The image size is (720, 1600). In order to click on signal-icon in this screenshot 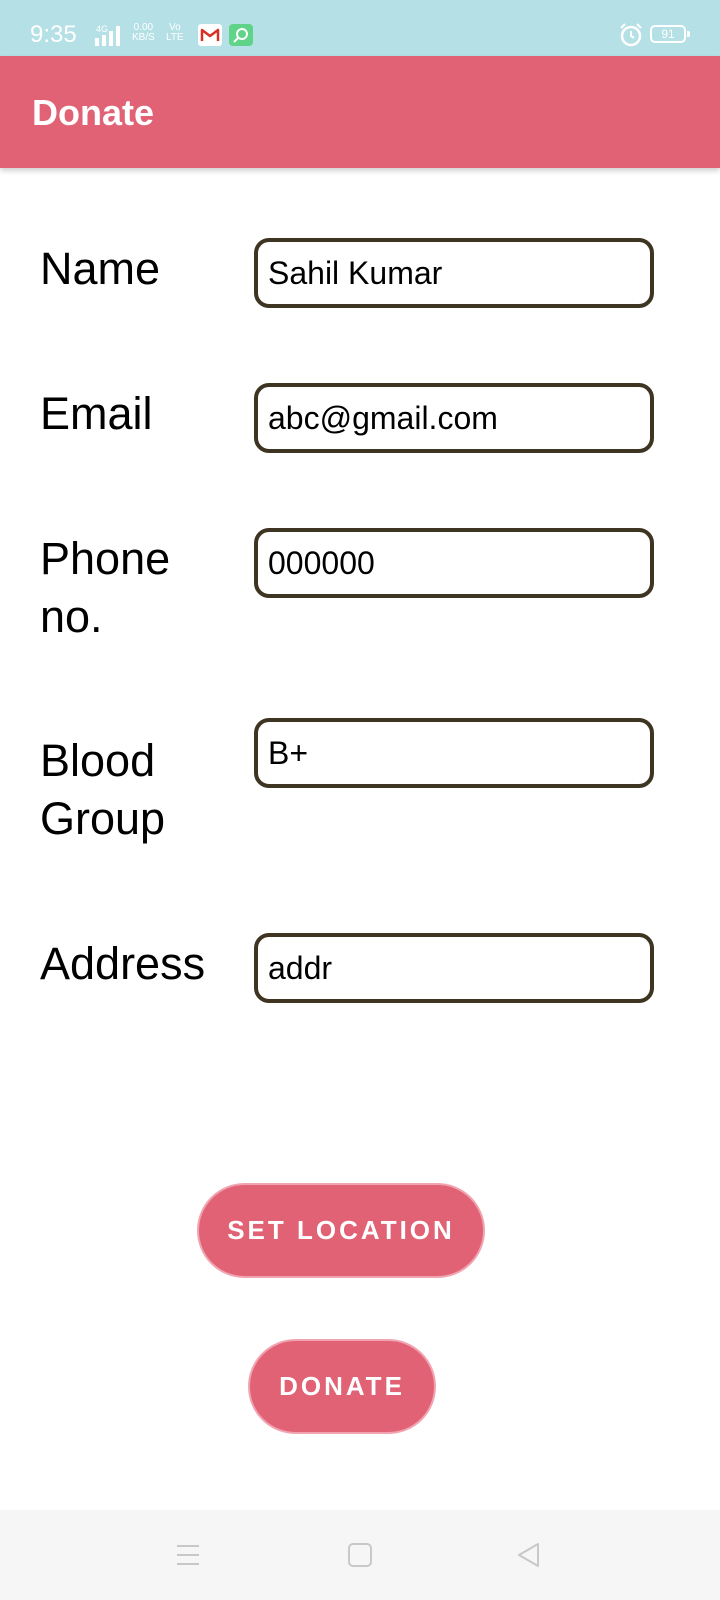, I will do `click(107, 36)`.